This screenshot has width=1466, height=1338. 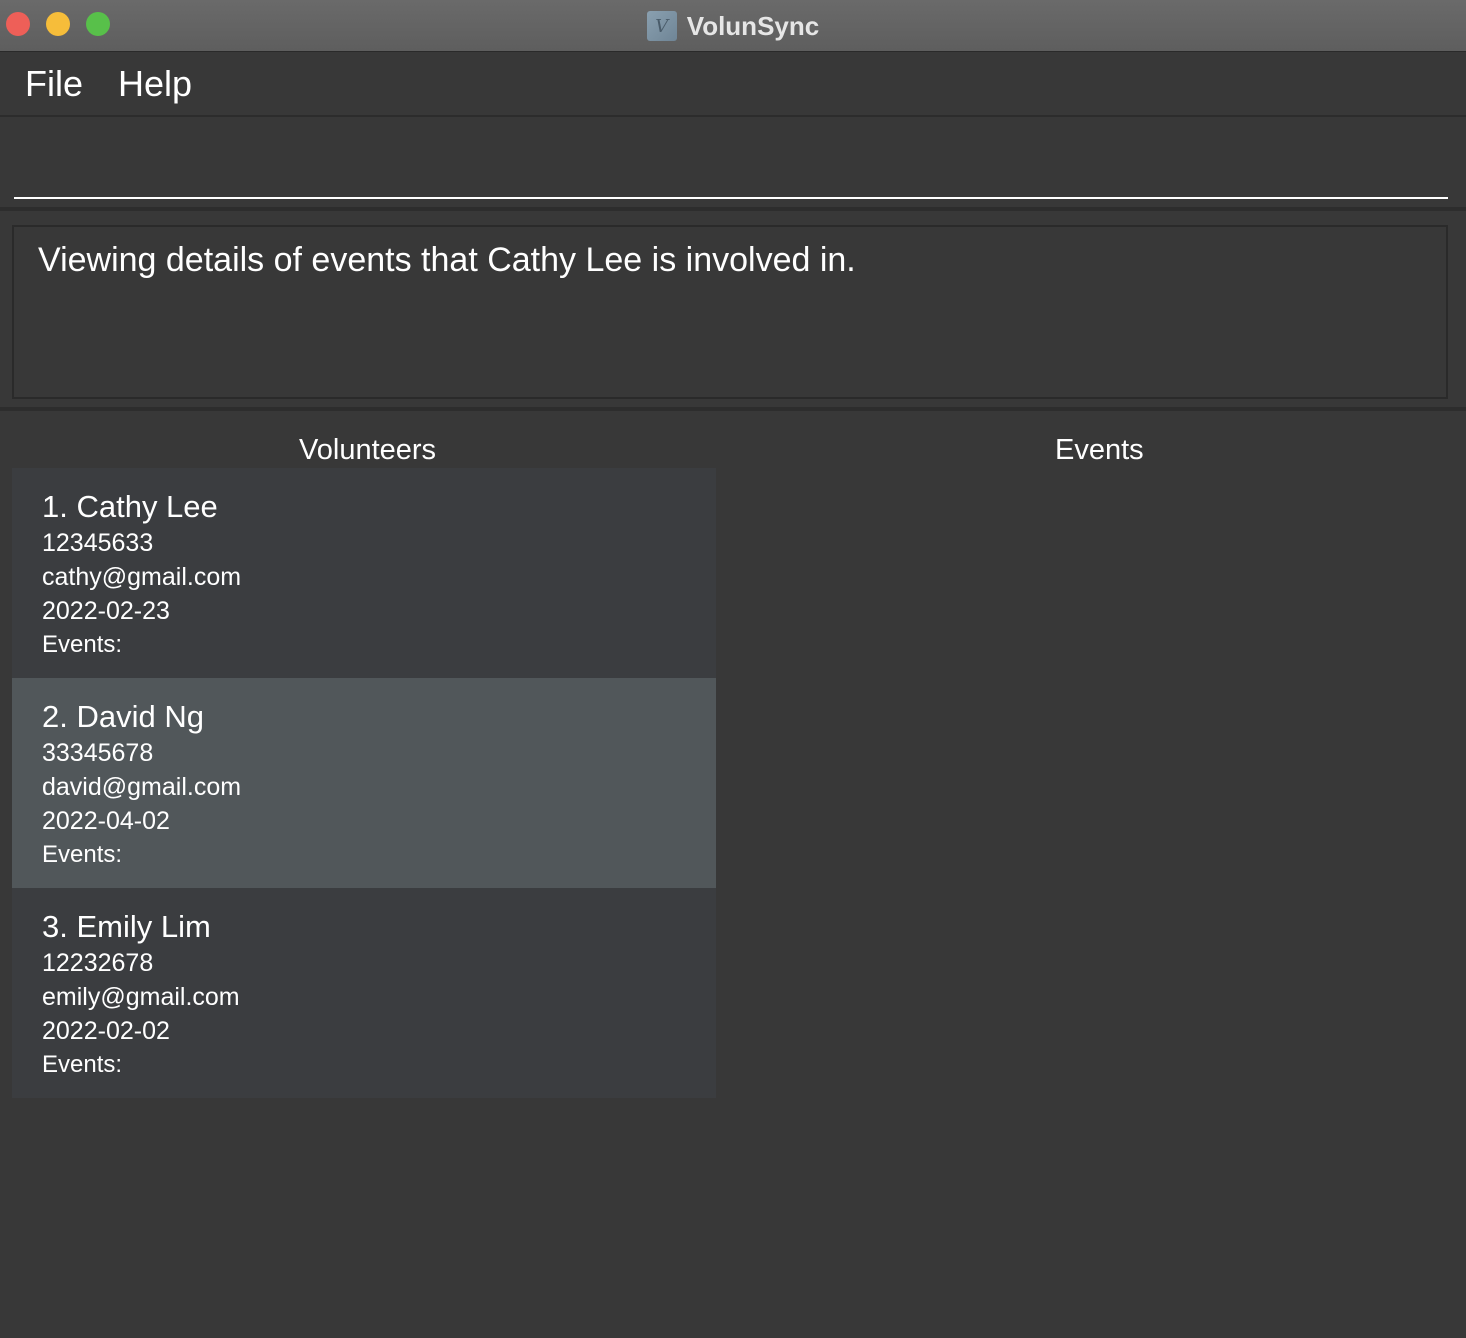 I want to click on window-title-group: V VolunSync, so click(x=733, y=26).